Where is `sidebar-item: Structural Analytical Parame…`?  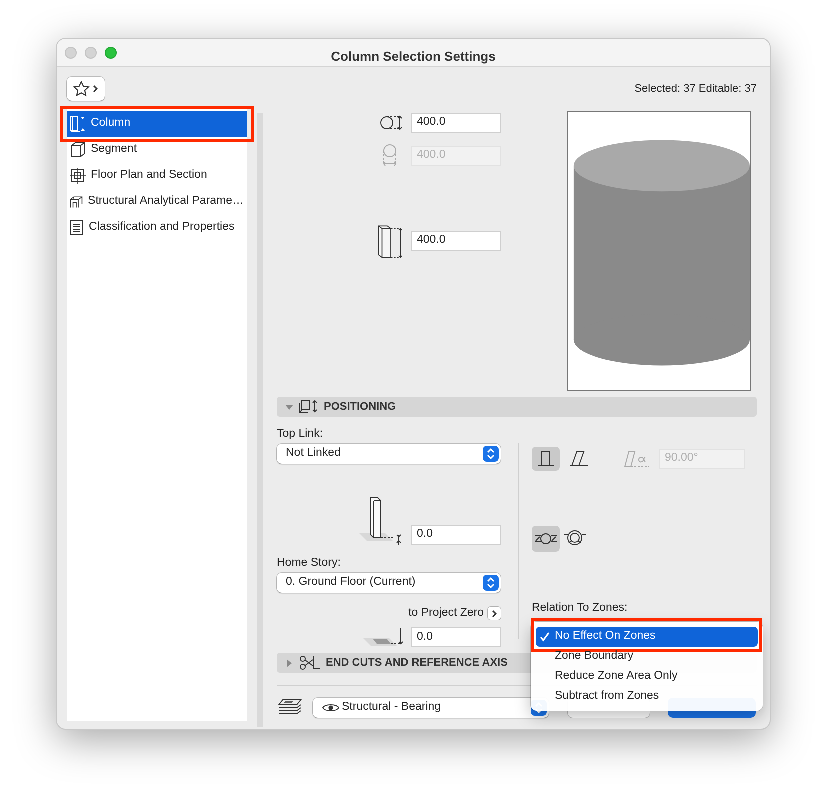
sidebar-item: Structural Analytical Parame… is located at coordinates (157, 202).